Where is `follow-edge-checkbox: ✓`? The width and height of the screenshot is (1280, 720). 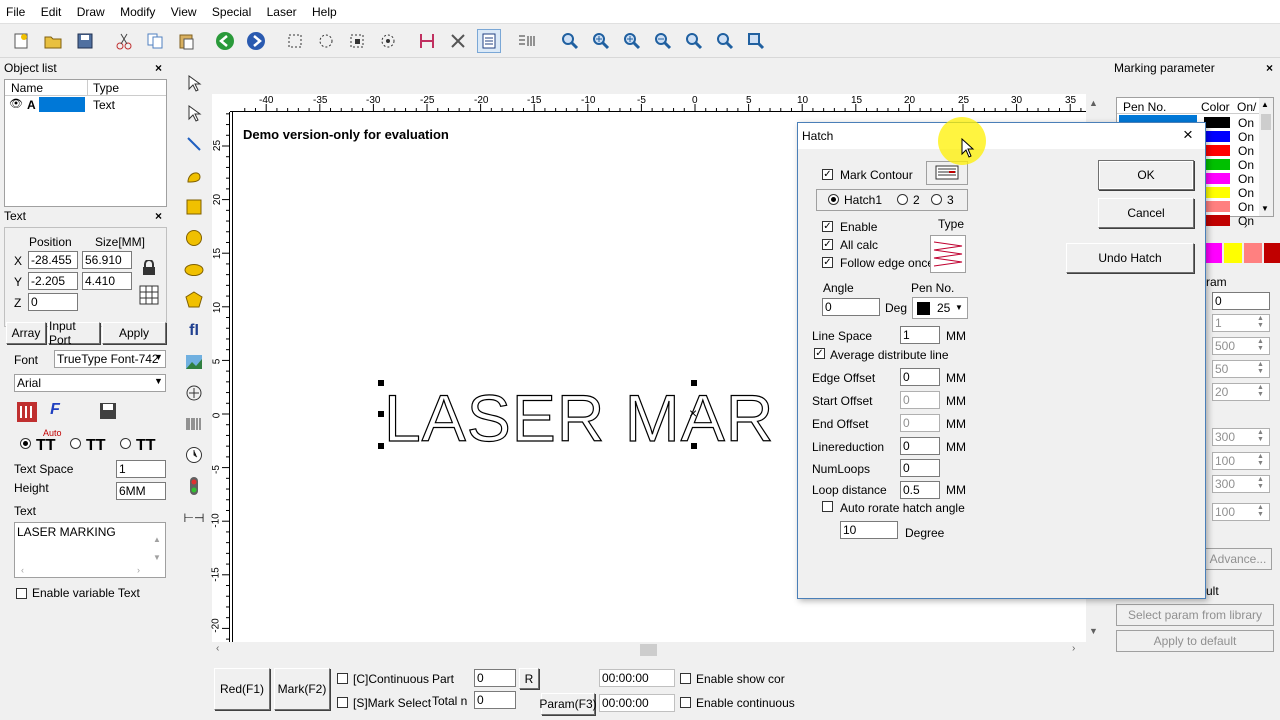 follow-edge-checkbox: ✓ is located at coordinates (827, 262).